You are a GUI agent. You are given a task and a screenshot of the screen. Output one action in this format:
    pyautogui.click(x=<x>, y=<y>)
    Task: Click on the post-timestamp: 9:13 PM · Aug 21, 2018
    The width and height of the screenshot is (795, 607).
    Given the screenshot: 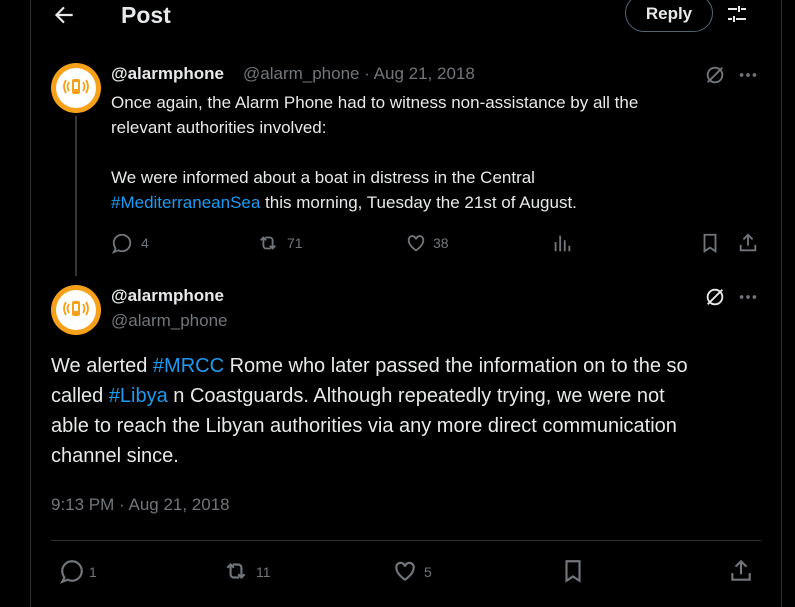 What is the action you would take?
    pyautogui.click(x=140, y=505)
    